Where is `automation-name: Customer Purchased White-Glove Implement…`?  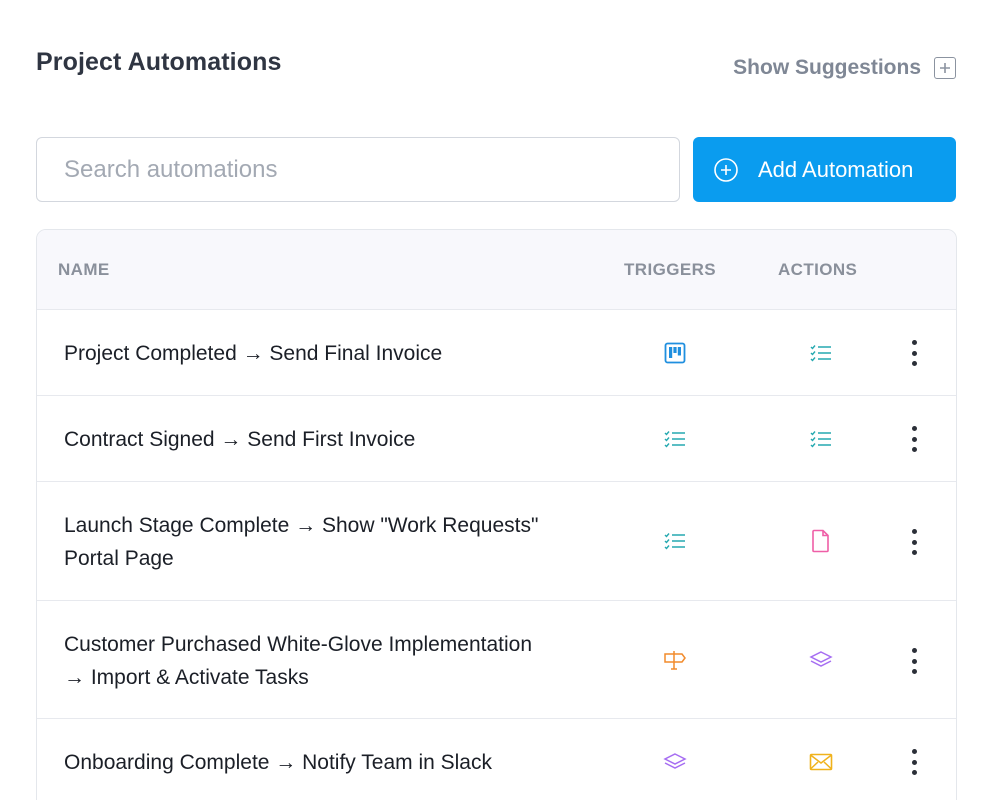
automation-name: Customer Purchased White-Glove Implement… is located at coordinates (329, 661).